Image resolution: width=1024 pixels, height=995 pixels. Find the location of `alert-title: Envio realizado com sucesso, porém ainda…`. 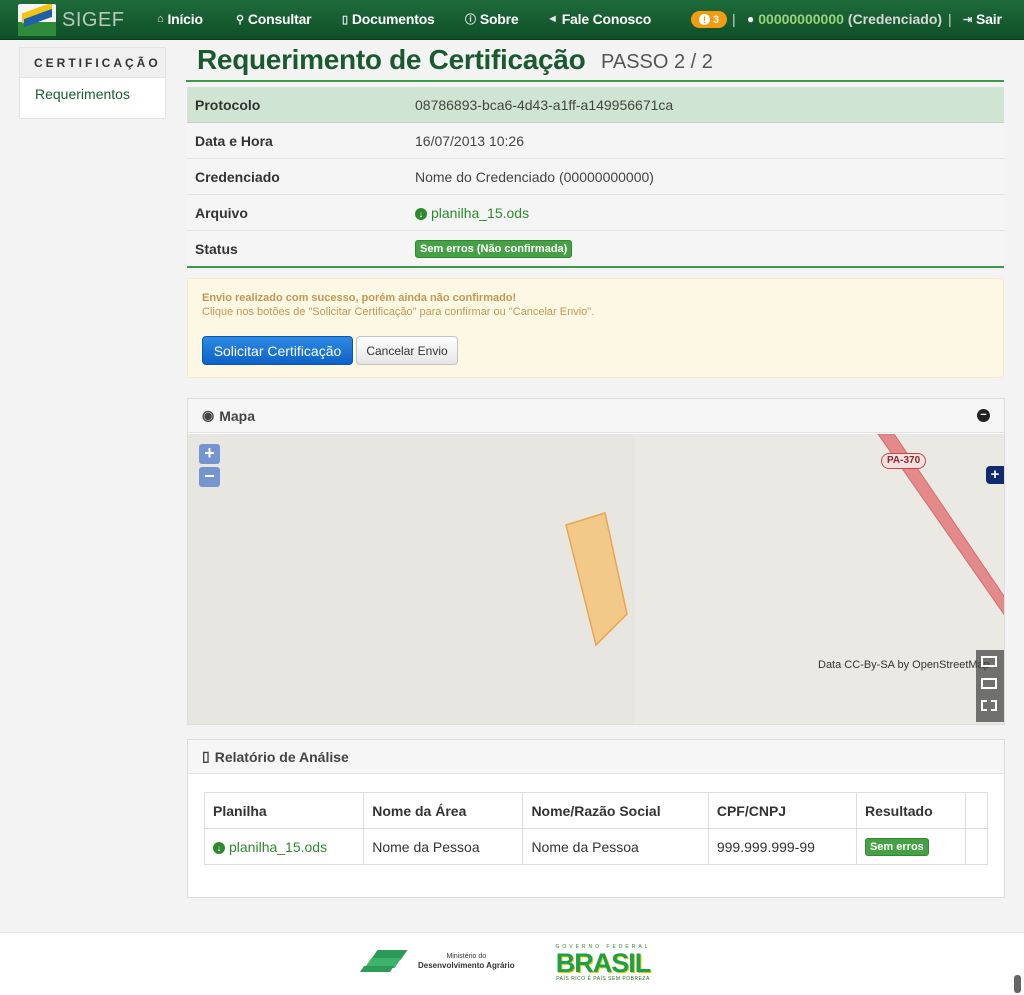

alert-title: Envio realizado com sucesso, porém ainda… is located at coordinates (359, 298).